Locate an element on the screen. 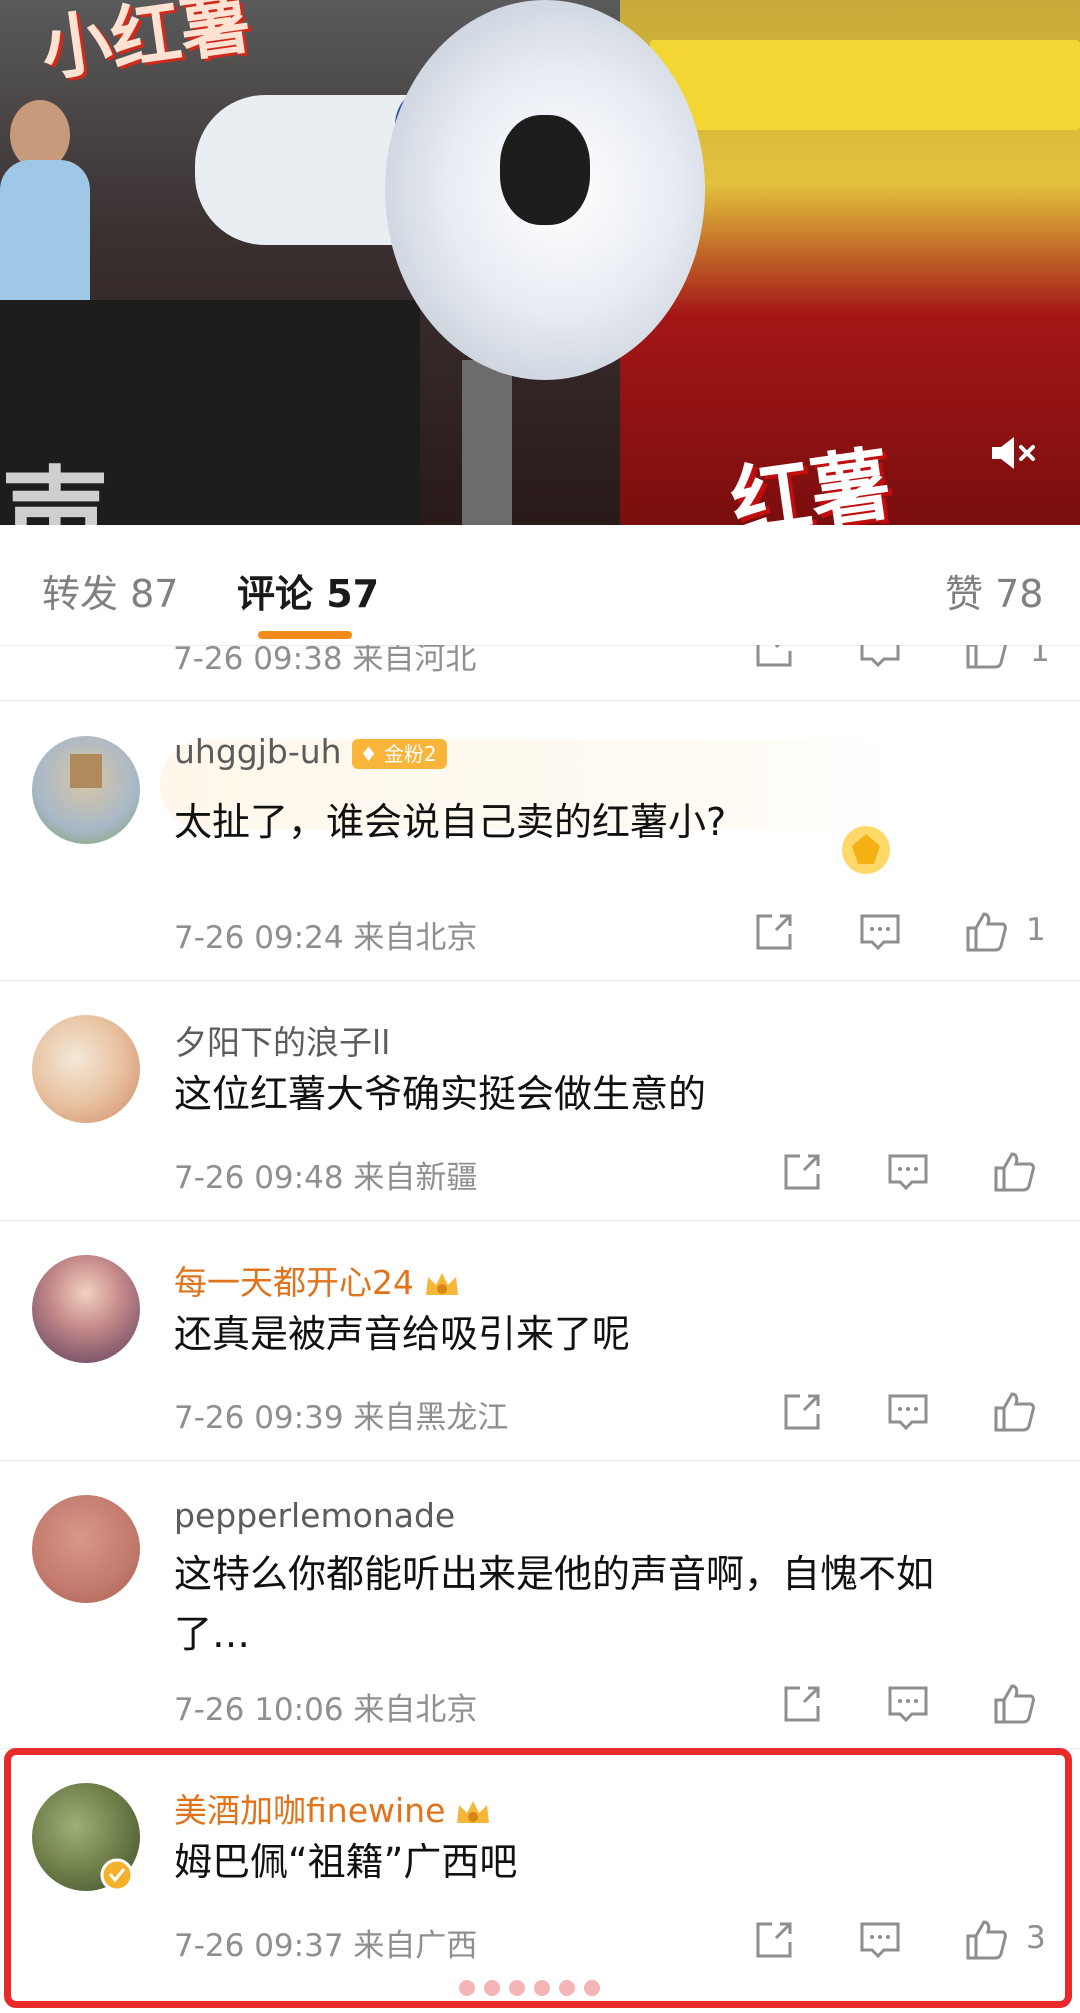 The width and height of the screenshot is (1080, 2013). mute-icon is located at coordinates (1013, 453).